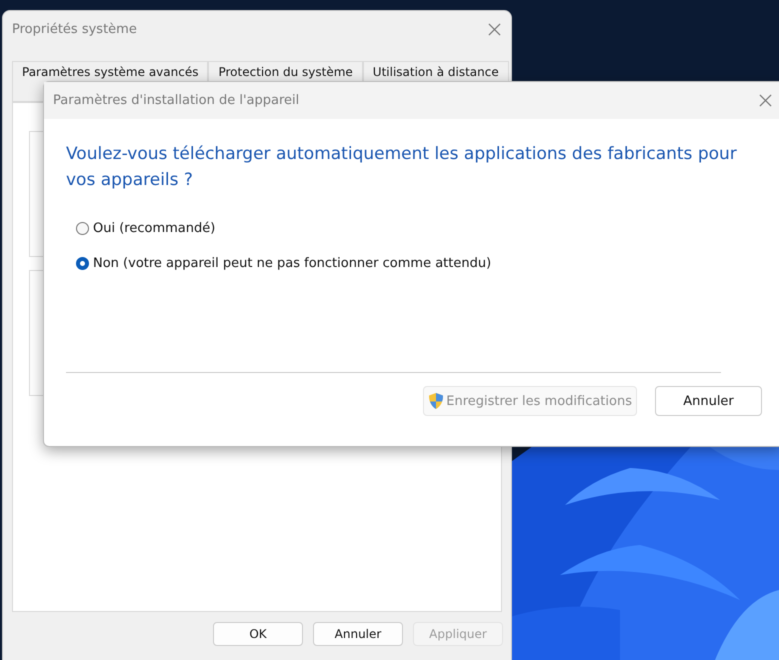 Image resolution: width=779 pixels, height=660 pixels. What do you see at coordinates (358, 634) in the screenshot?
I see `dialog-button: Annuler` at bounding box center [358, 634].